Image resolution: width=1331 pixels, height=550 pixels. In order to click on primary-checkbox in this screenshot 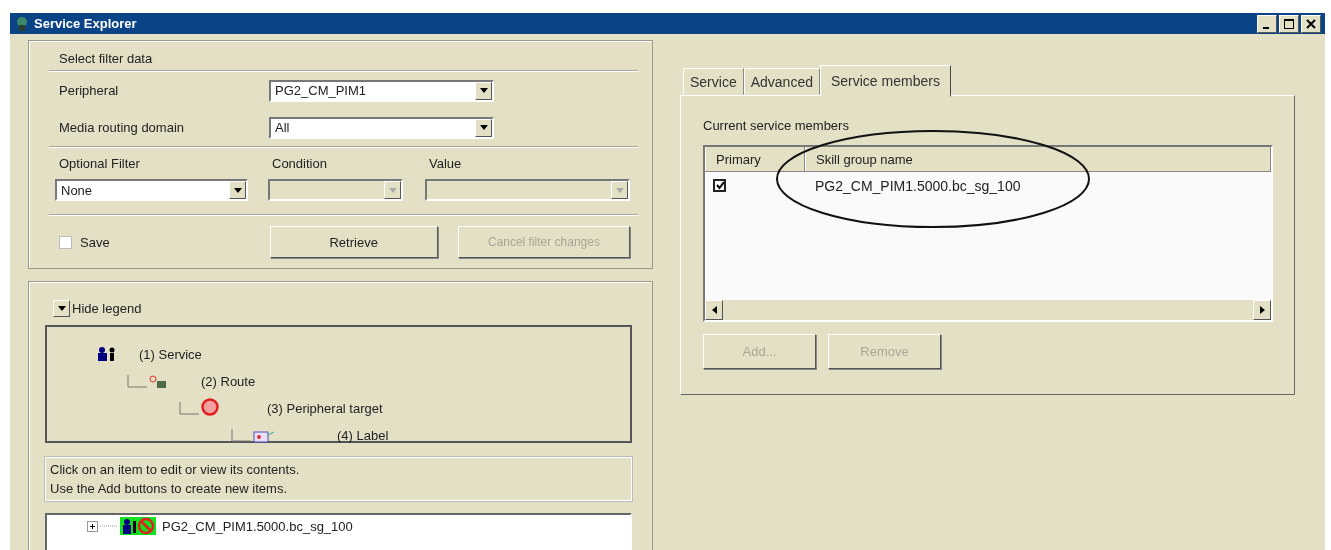, I will do `click(719, 185)`.